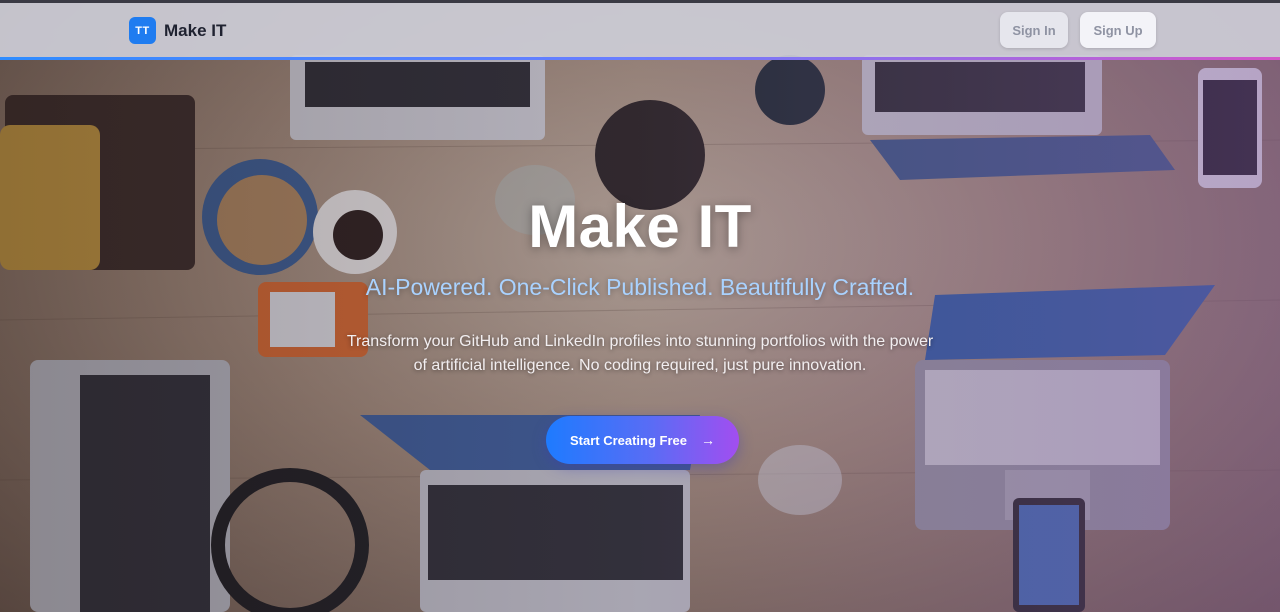 Image resolution: width=1280 pixels, height=612 pixels. What do you see at coordinates (628, 440) in the screenshot?
I see `cta-label: Start Creating Free` at bounding box center [628, 440].